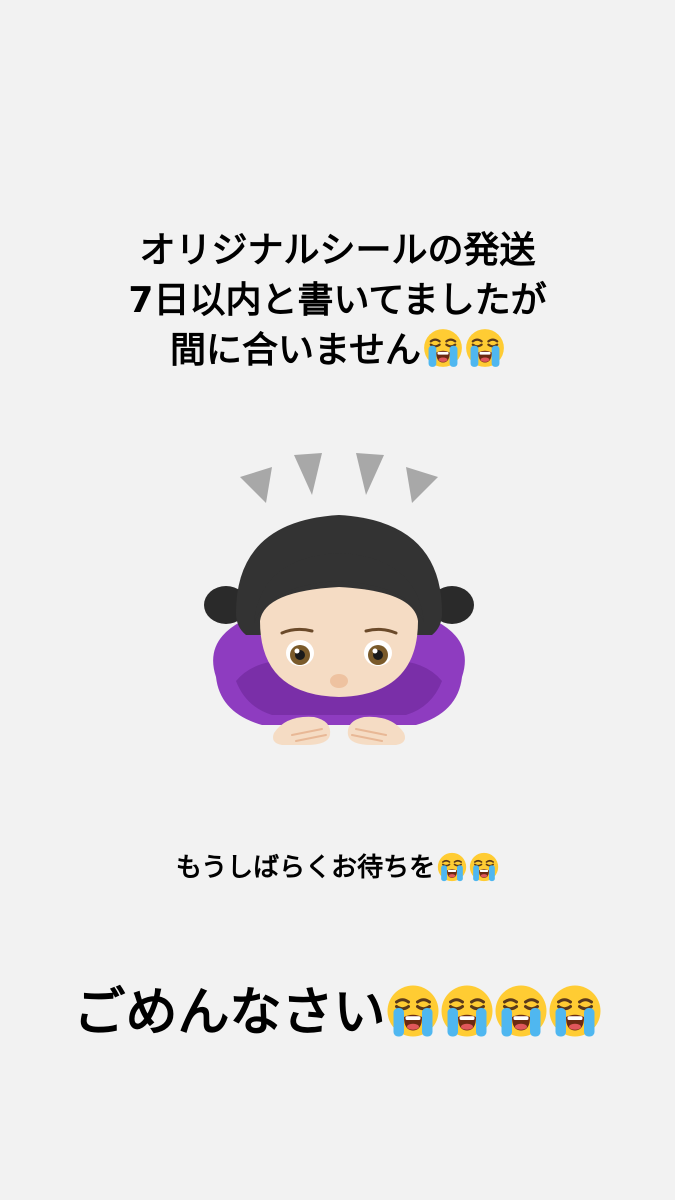 This screenshot has height=1200, width=675. I want to click on headline: オリジナルシールの発送 7日以内と書いてましたが 間に合いません, so click(337, 301).